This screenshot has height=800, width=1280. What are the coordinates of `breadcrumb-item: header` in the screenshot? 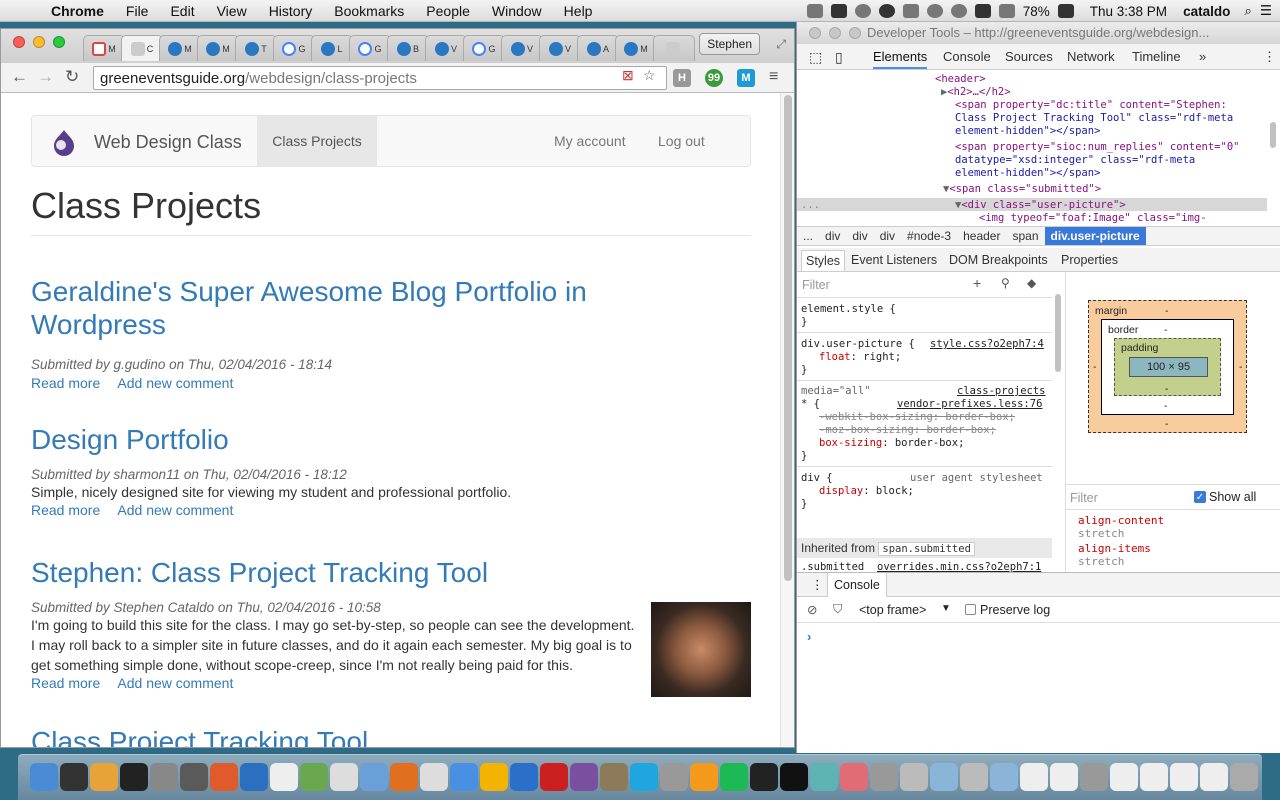 It's located at (981, 236).